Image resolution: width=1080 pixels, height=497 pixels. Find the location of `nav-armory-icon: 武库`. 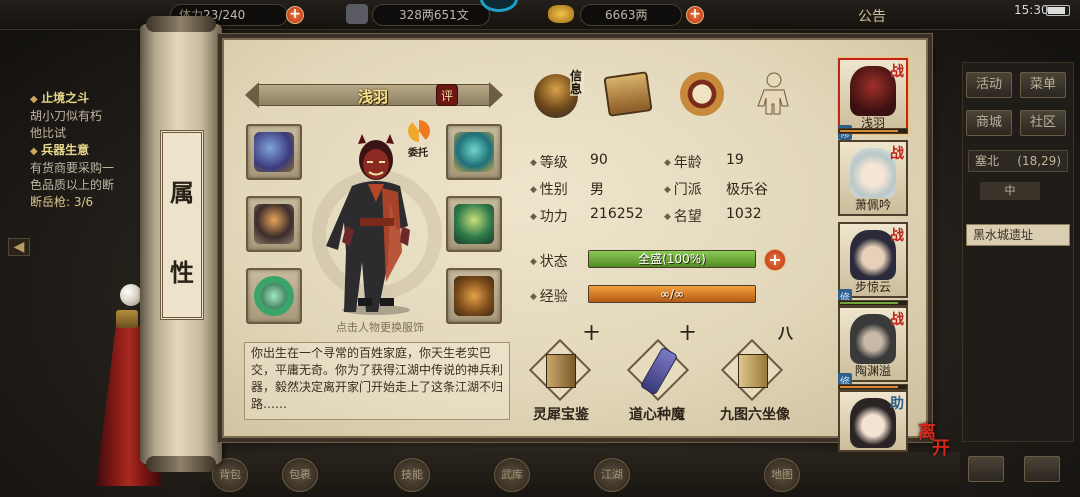

nav-armory-icon: 武库 is located at coordinates (512, 475).